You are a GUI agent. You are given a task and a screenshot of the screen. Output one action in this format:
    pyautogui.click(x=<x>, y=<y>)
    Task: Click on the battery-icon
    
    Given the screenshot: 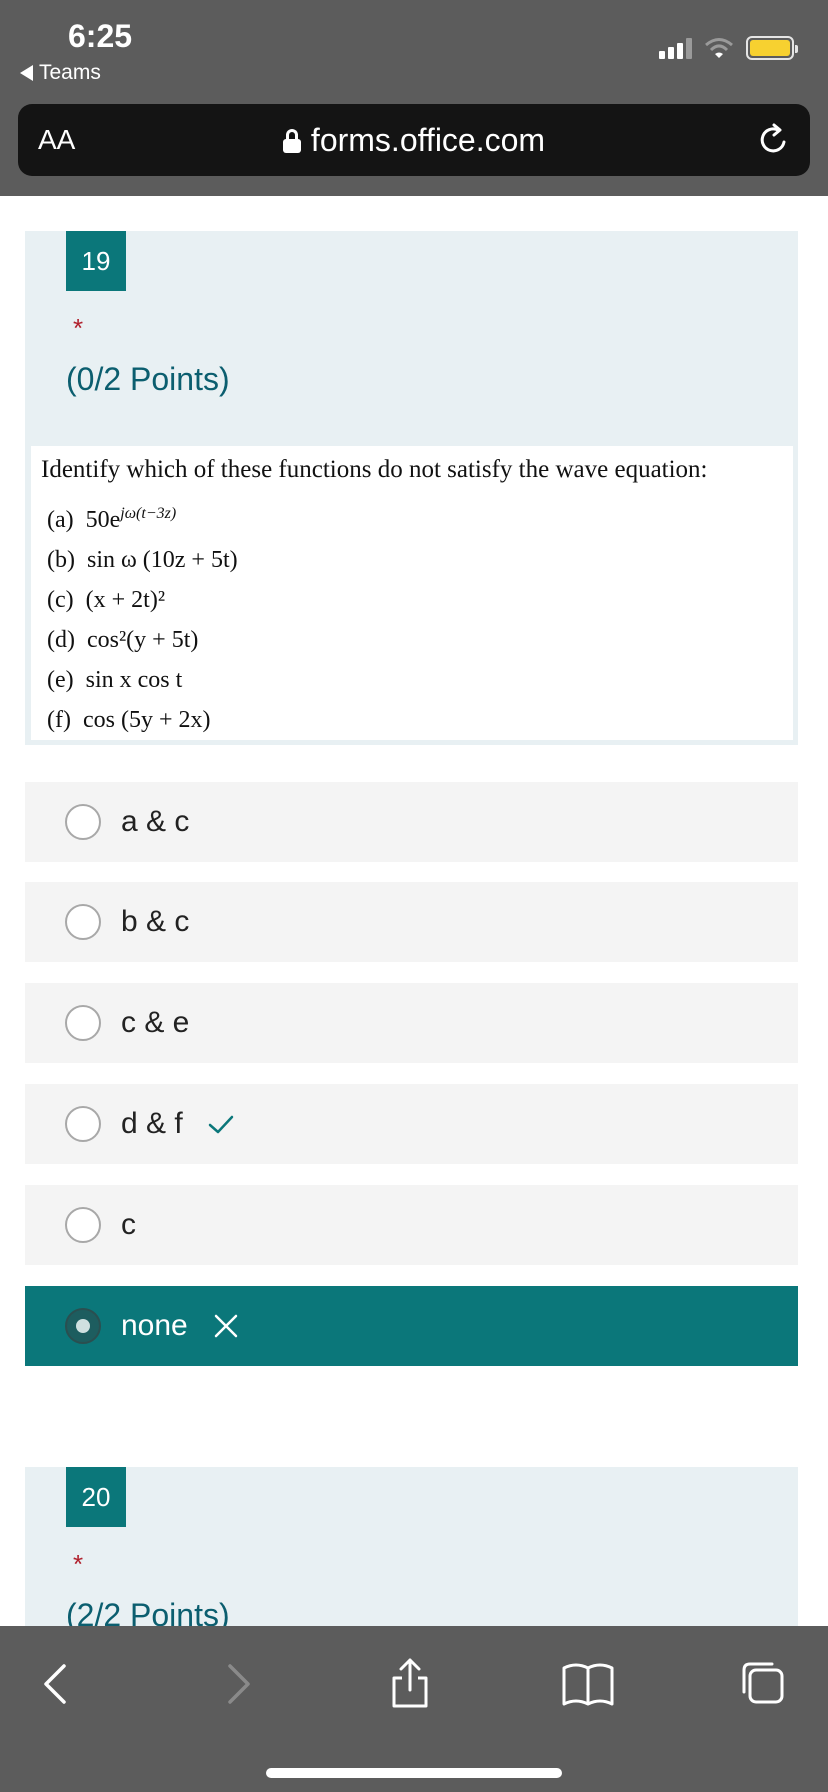 What is the action you would take?
    pyautogui.click(x=772, y=48)
    